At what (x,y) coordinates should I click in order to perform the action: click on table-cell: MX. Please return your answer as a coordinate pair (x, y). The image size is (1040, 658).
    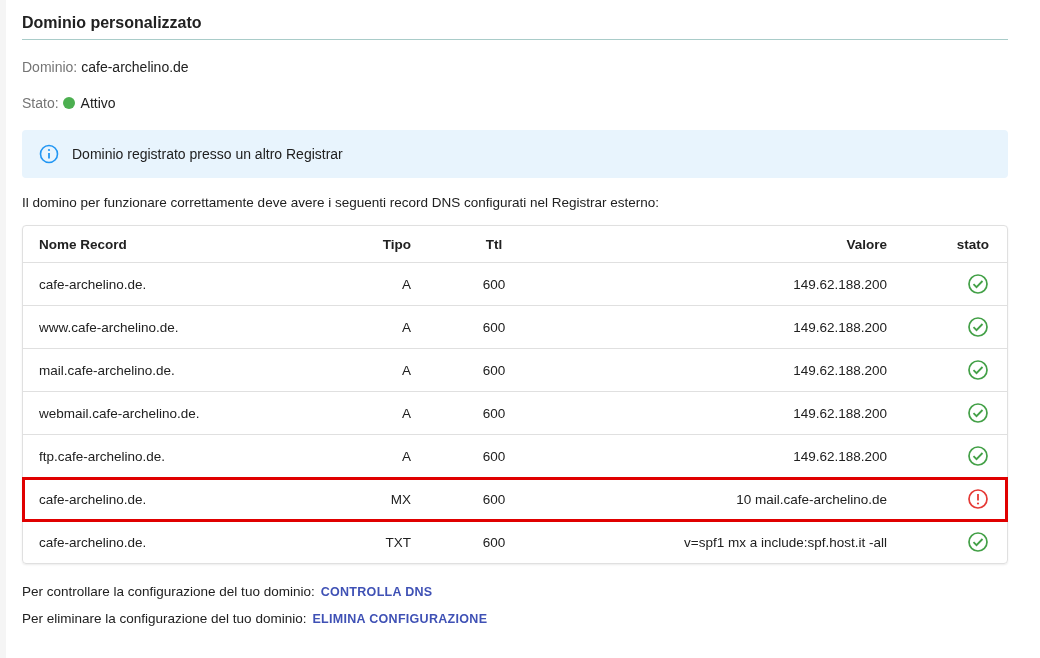
    Looking at the image, I should click on (355, 499).